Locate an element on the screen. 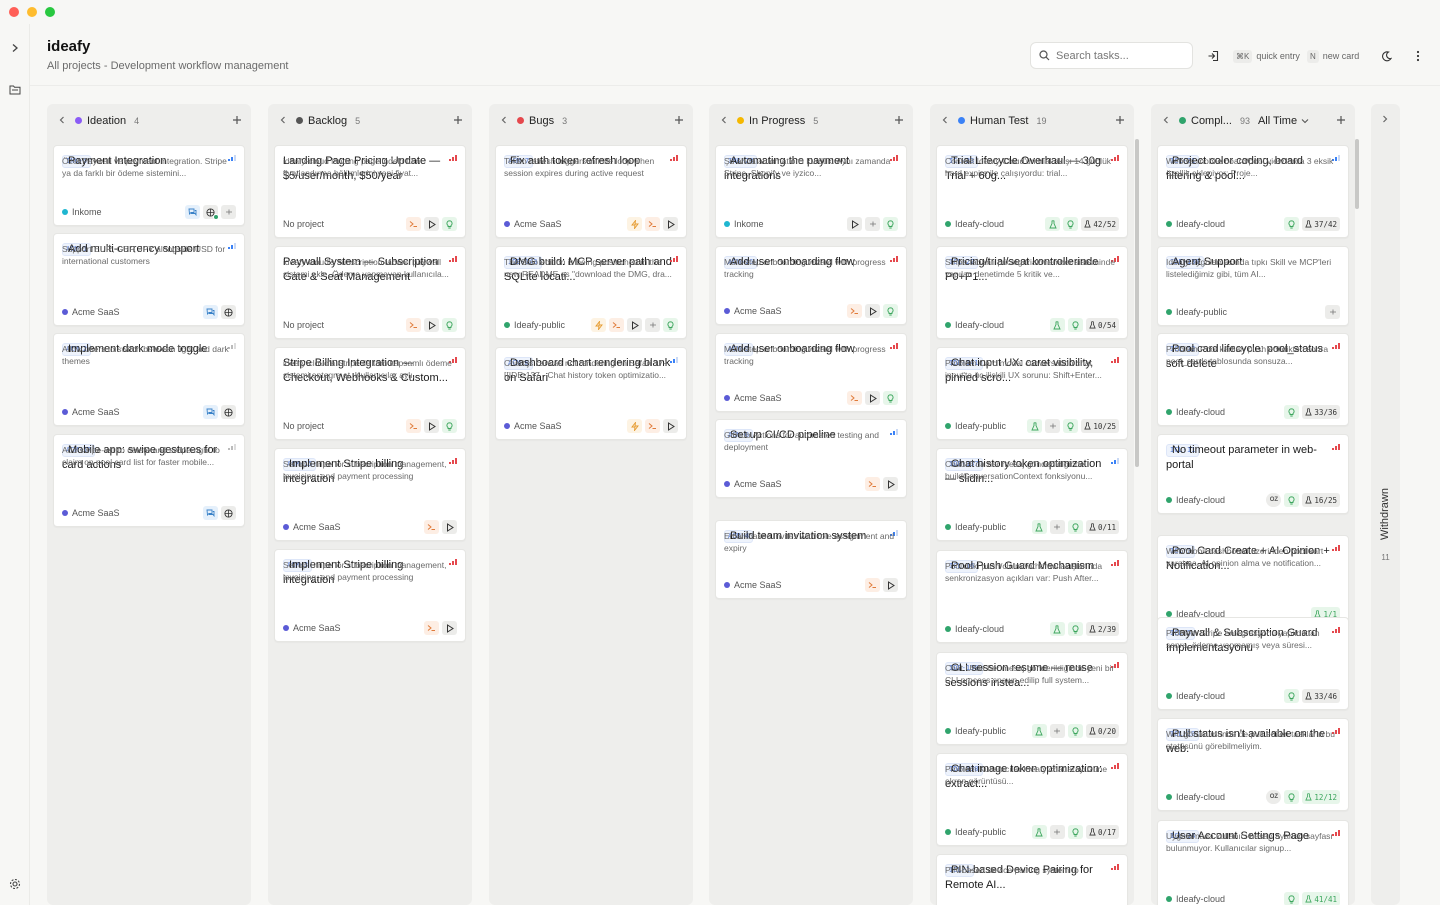 The width and height of the screenshot is (1440, 905). expand-sidebar-icon is located at coordinates (15, 48).